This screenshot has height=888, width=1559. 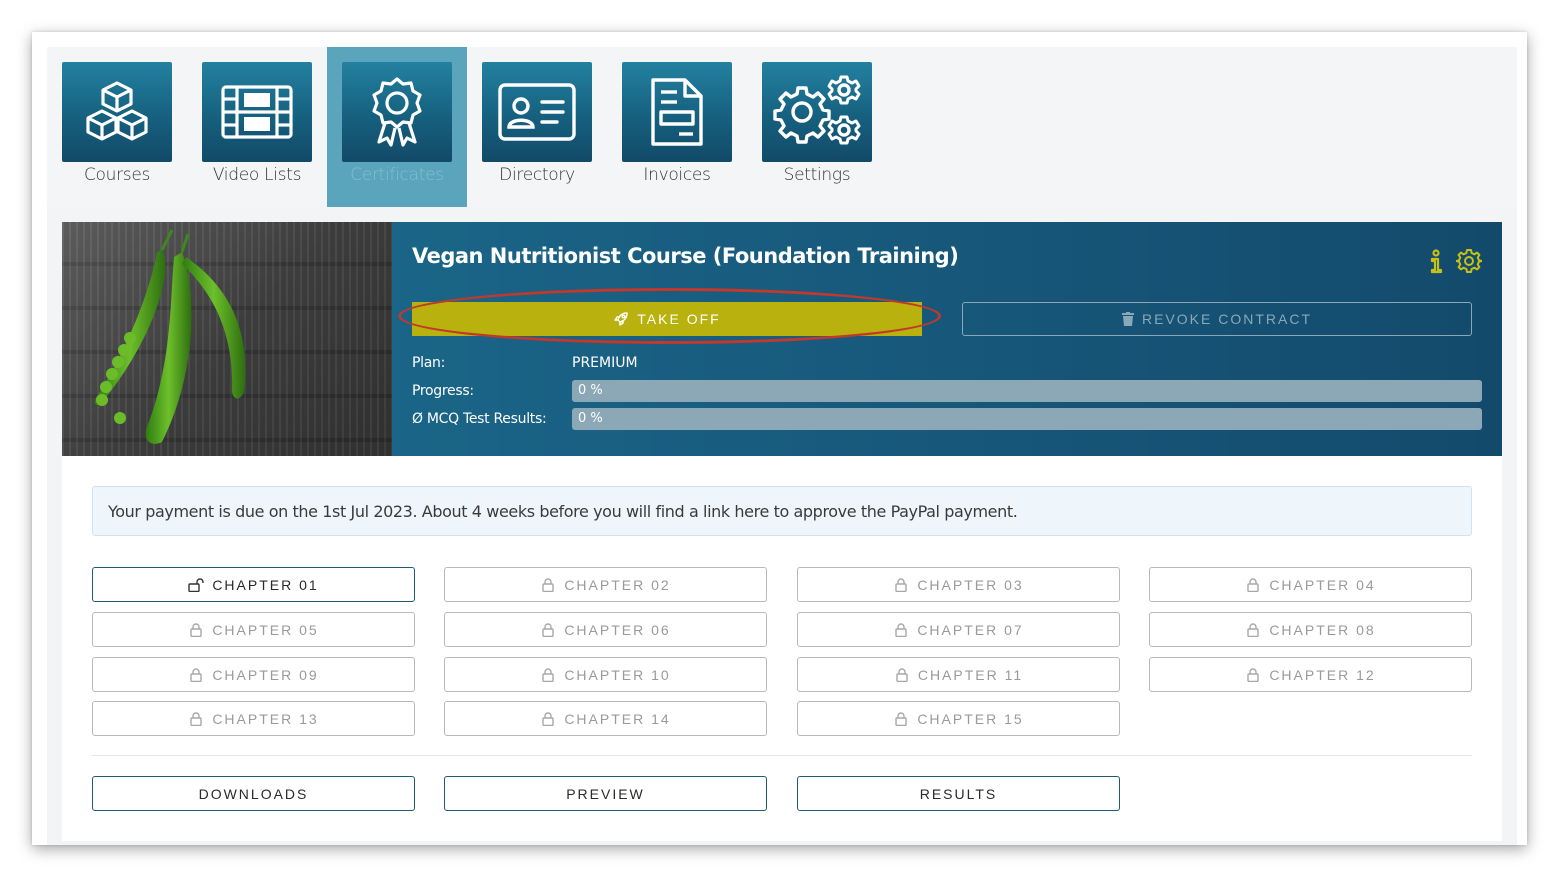 What do you see at coordinates (621, 319) in the screenshot?
I see `rocket-icon` at bounding box center [621, 319].